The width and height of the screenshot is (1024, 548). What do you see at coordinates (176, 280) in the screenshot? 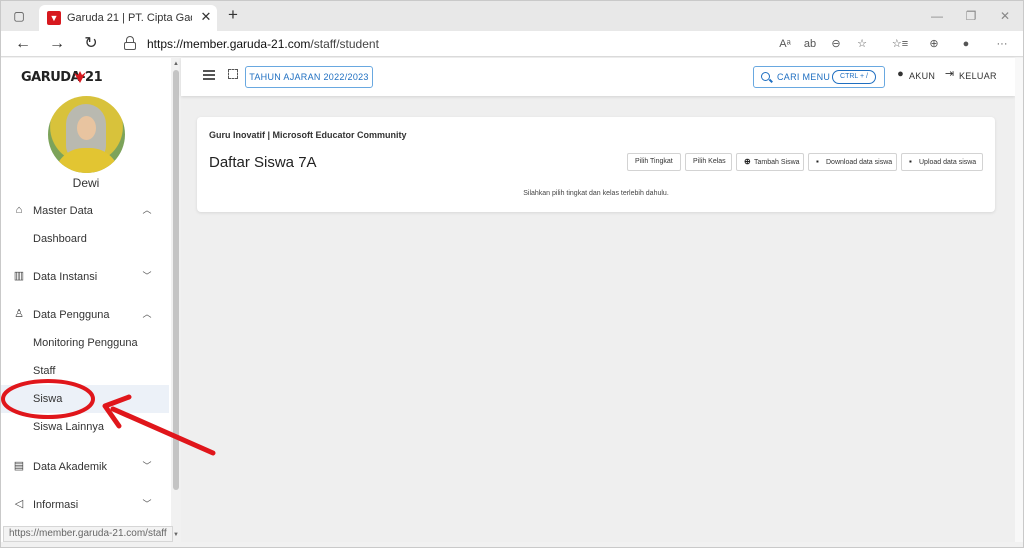
I see `scrollbar-thumb` at bounding box center [176, 280].